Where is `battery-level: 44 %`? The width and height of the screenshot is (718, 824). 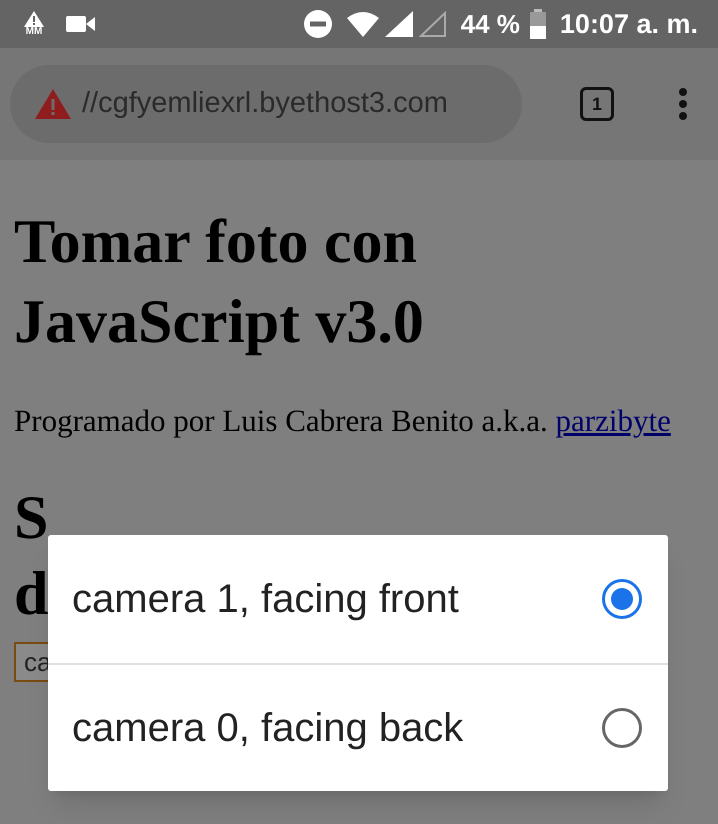 battery-level: 44 % is located at coordinates (490, 24).